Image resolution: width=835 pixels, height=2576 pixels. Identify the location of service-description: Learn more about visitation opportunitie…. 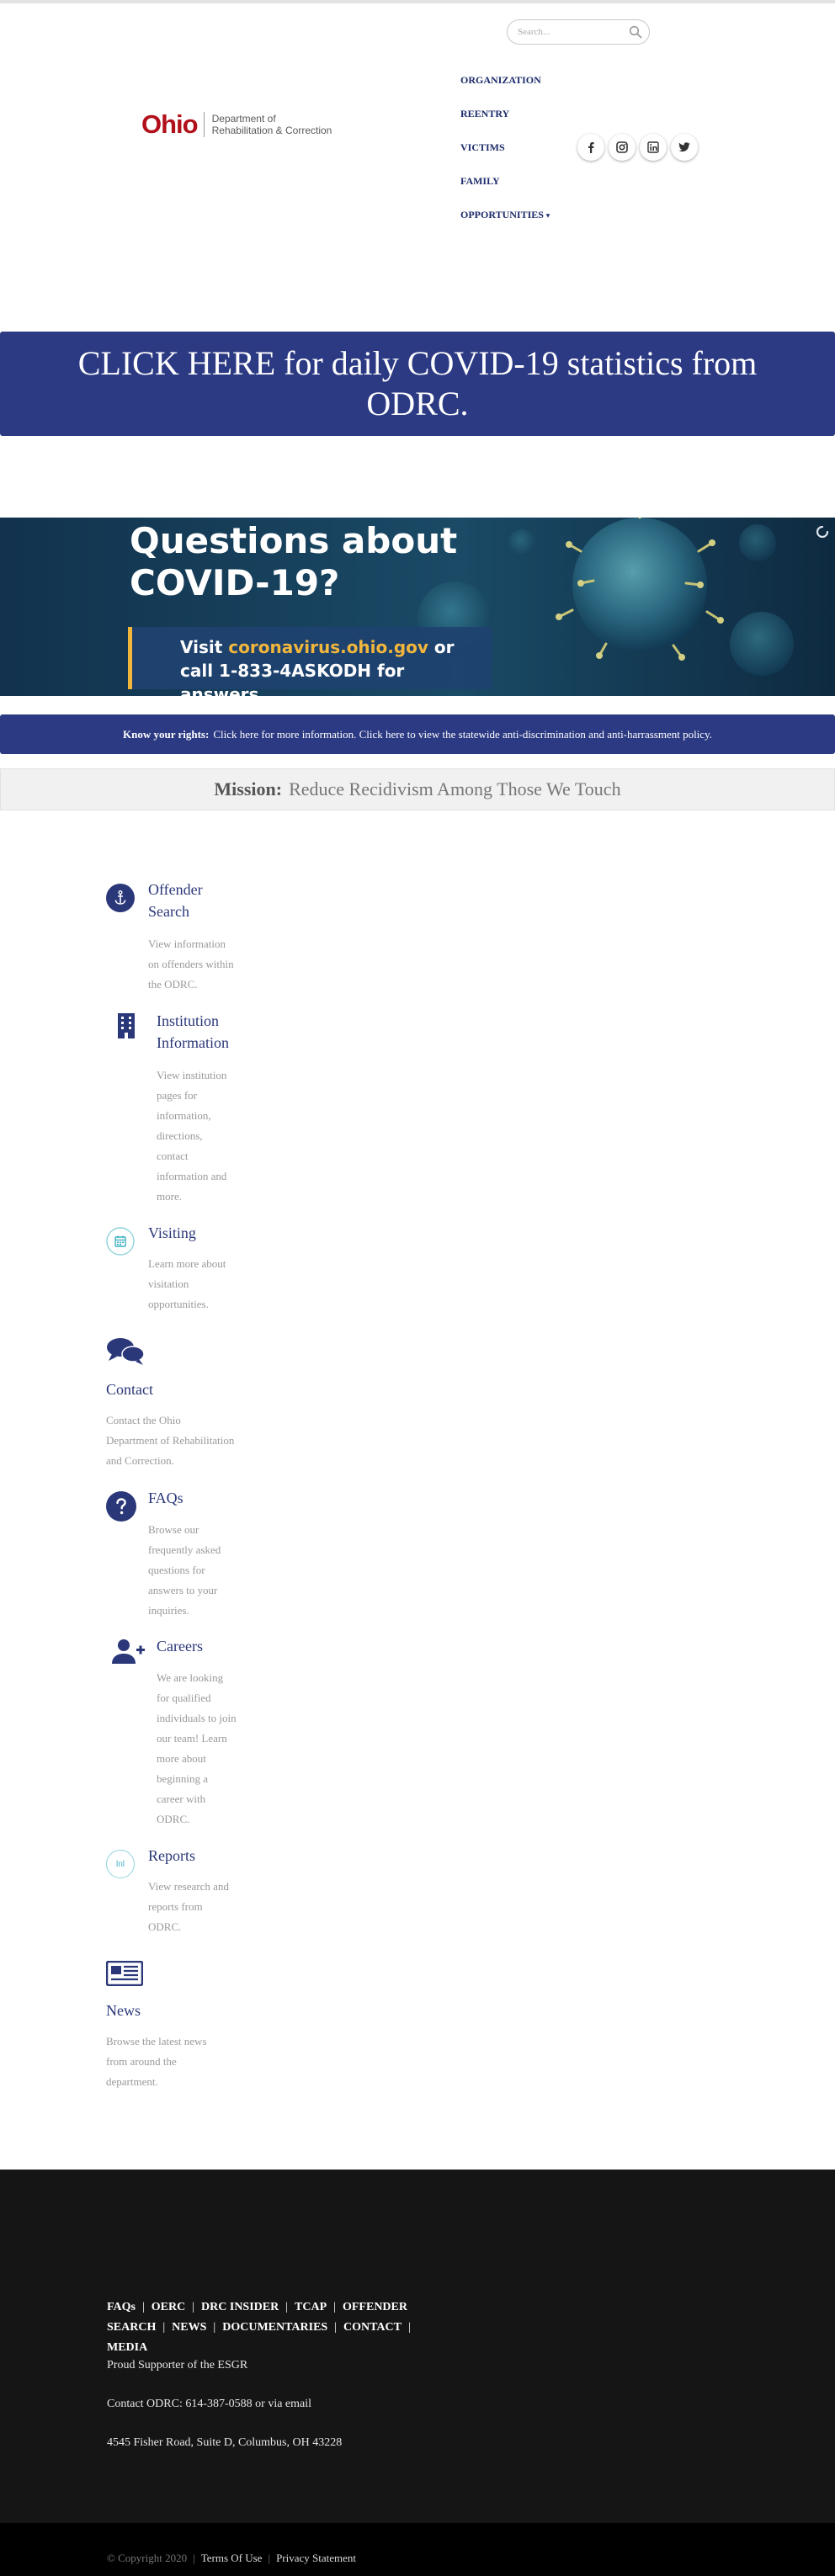
(187, 1283).